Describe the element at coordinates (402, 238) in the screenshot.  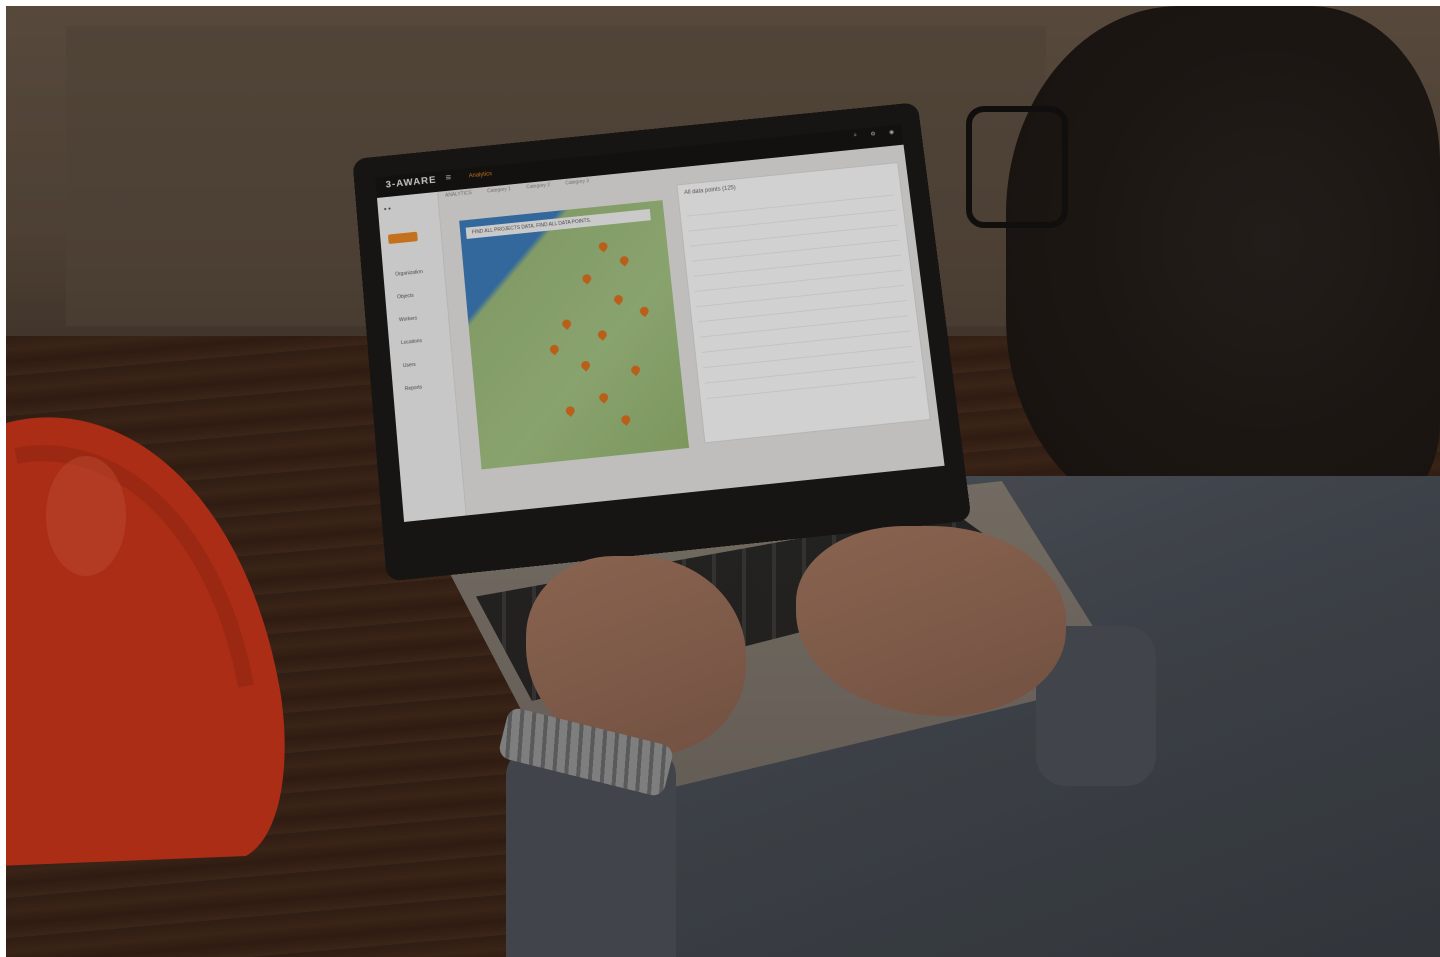
I see `sidebar-primary-button` at that location.